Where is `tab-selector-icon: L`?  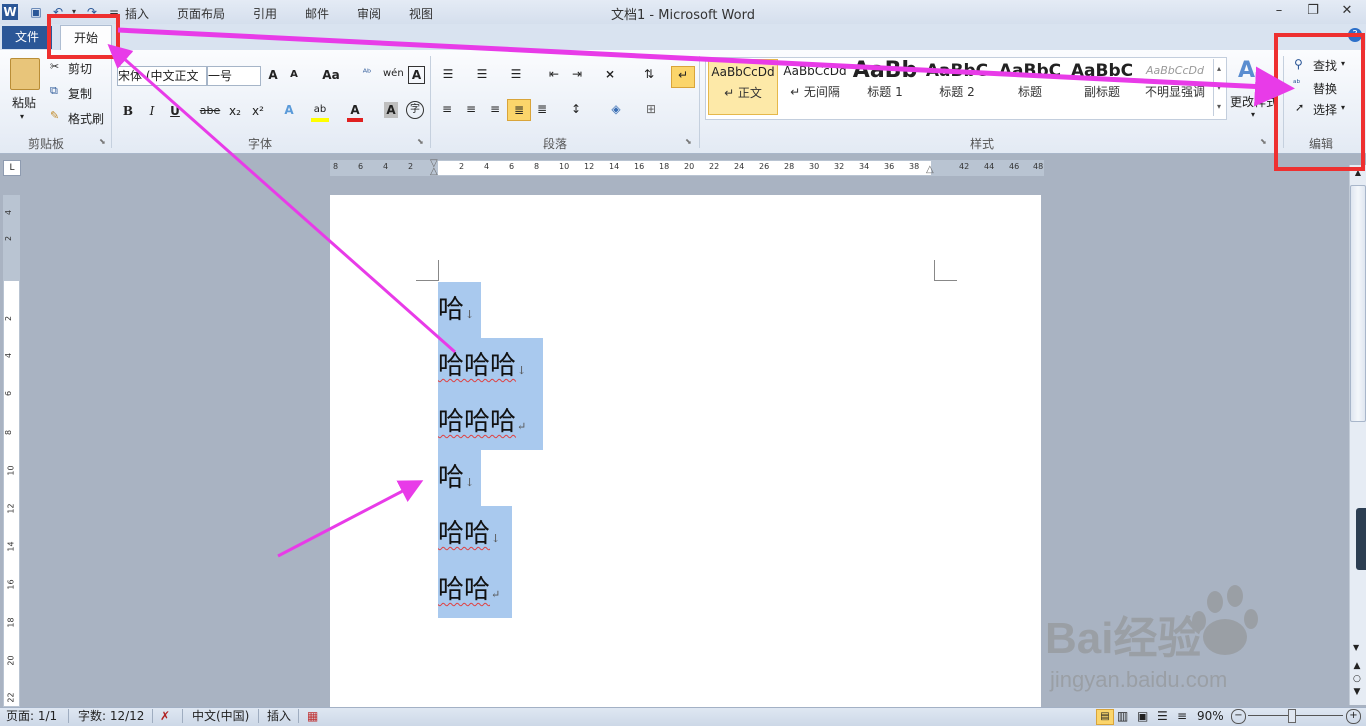 tab-selector-icon: L is located at coordinates (12, 168).